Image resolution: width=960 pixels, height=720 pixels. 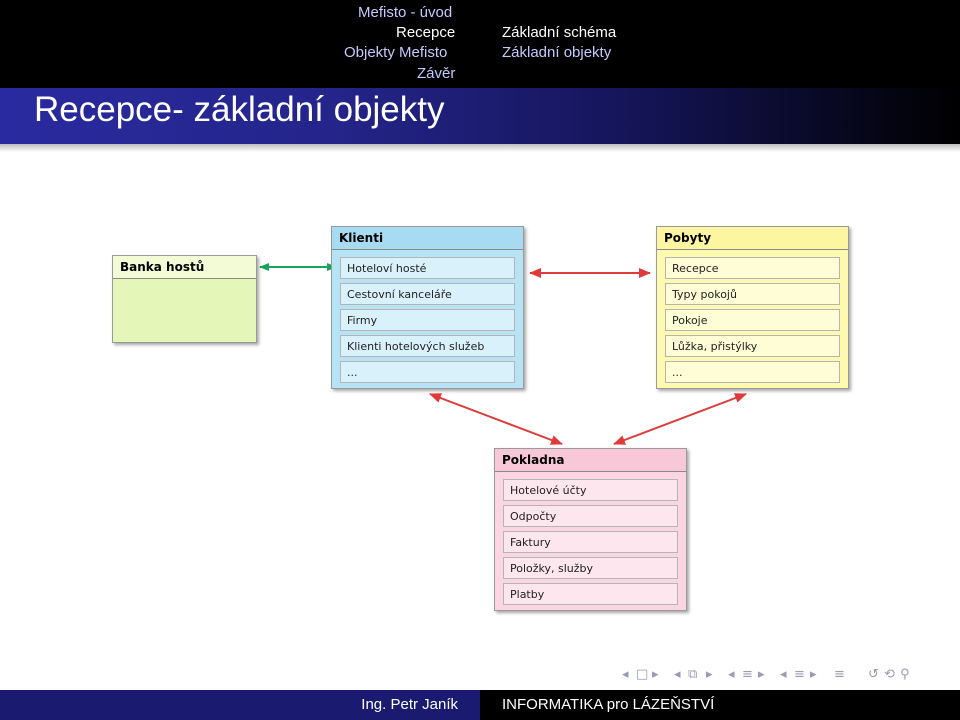 What do you see at coordinates (590, 568) in the screenshot?
I see `entity-item: Položky, služby` at bounding box center [590, 568].